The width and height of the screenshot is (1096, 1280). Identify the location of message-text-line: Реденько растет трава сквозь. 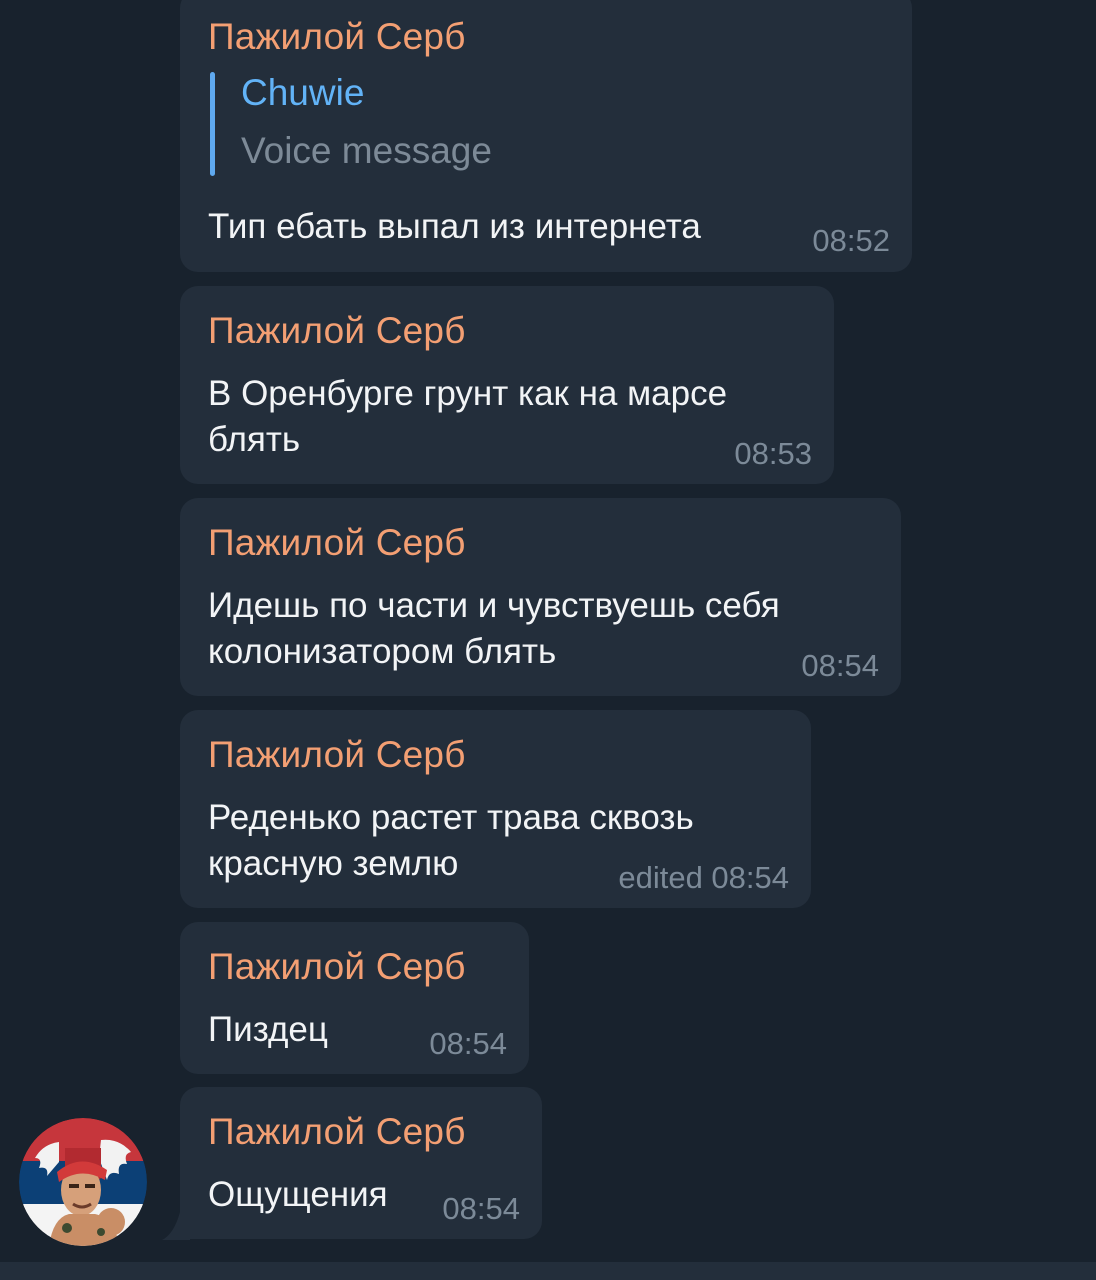
(451, 817).